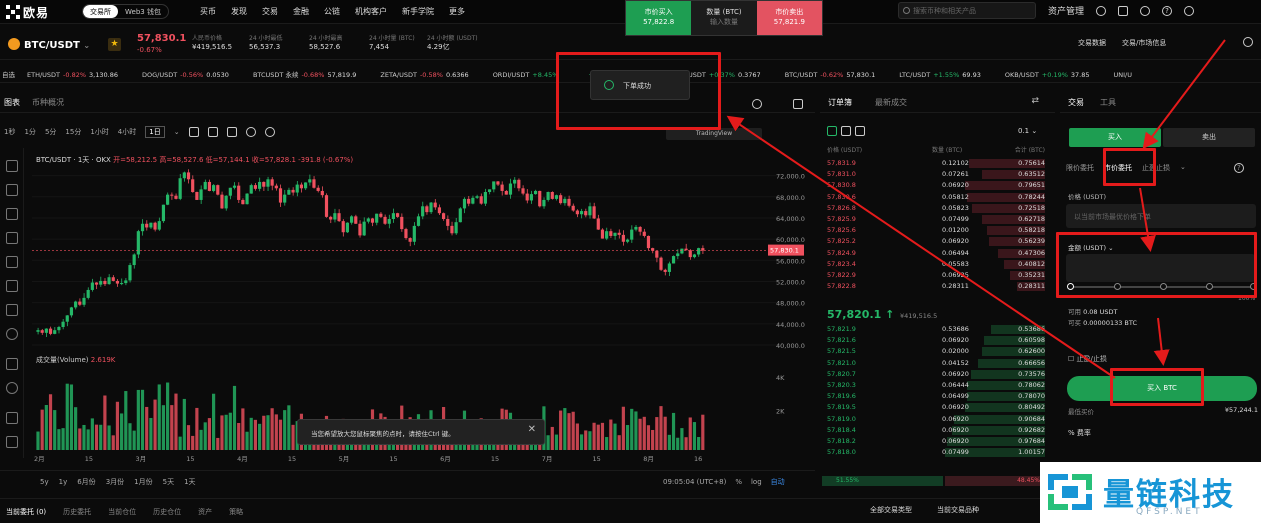  I want to click on watermark-domain: QFSP.NET, so click(1169, 512).